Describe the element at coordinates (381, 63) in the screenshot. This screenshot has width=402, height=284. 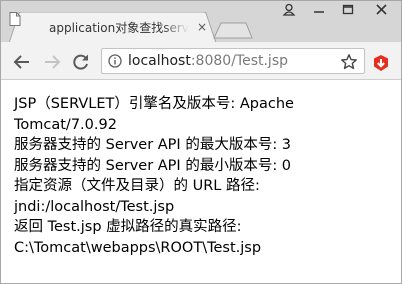
I see `extension-icon` at that location.